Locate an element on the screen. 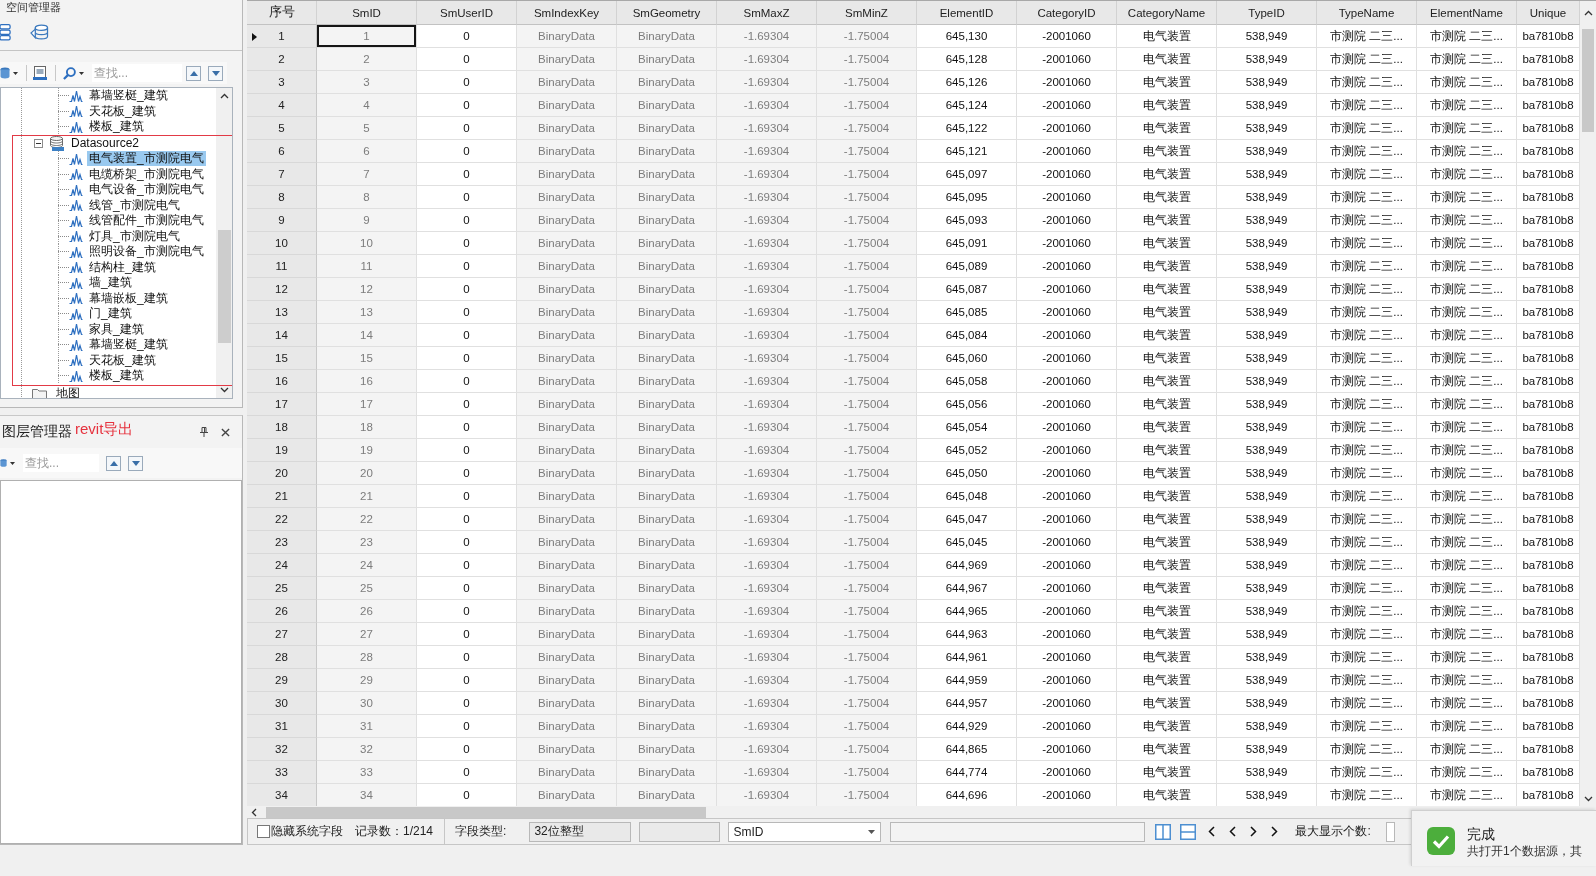  tree-item: 电缆桥架_市测院电气 is located at coordinates (146, 174).